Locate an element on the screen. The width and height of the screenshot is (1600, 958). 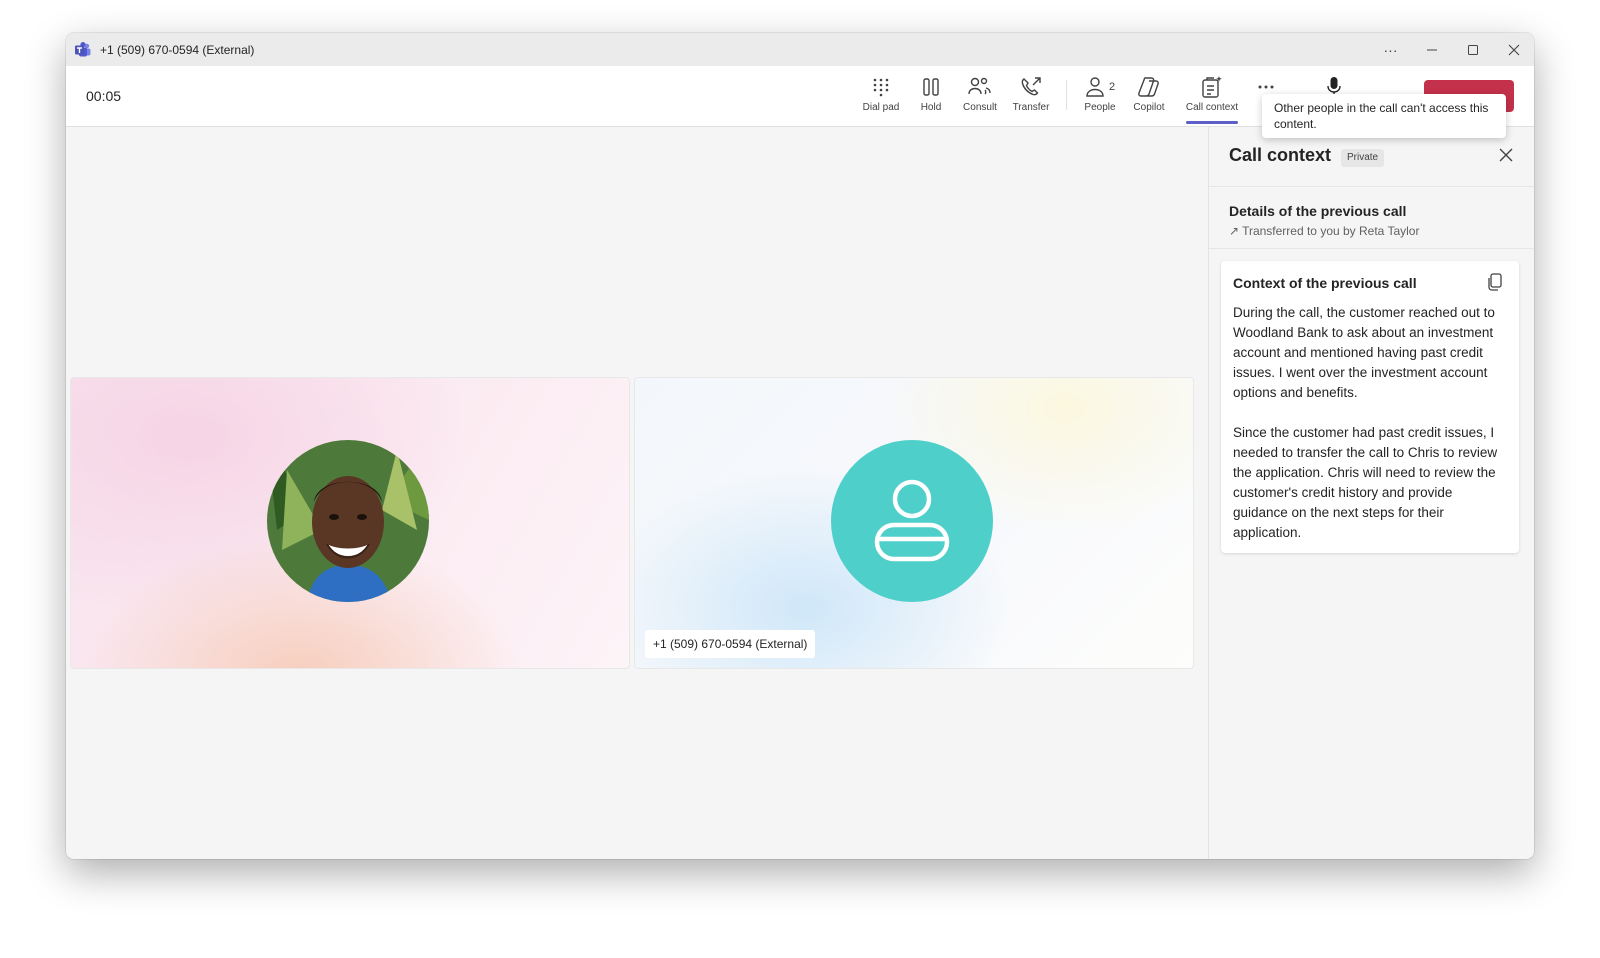
private-badge: Private is located at coordinates (1363, 158).